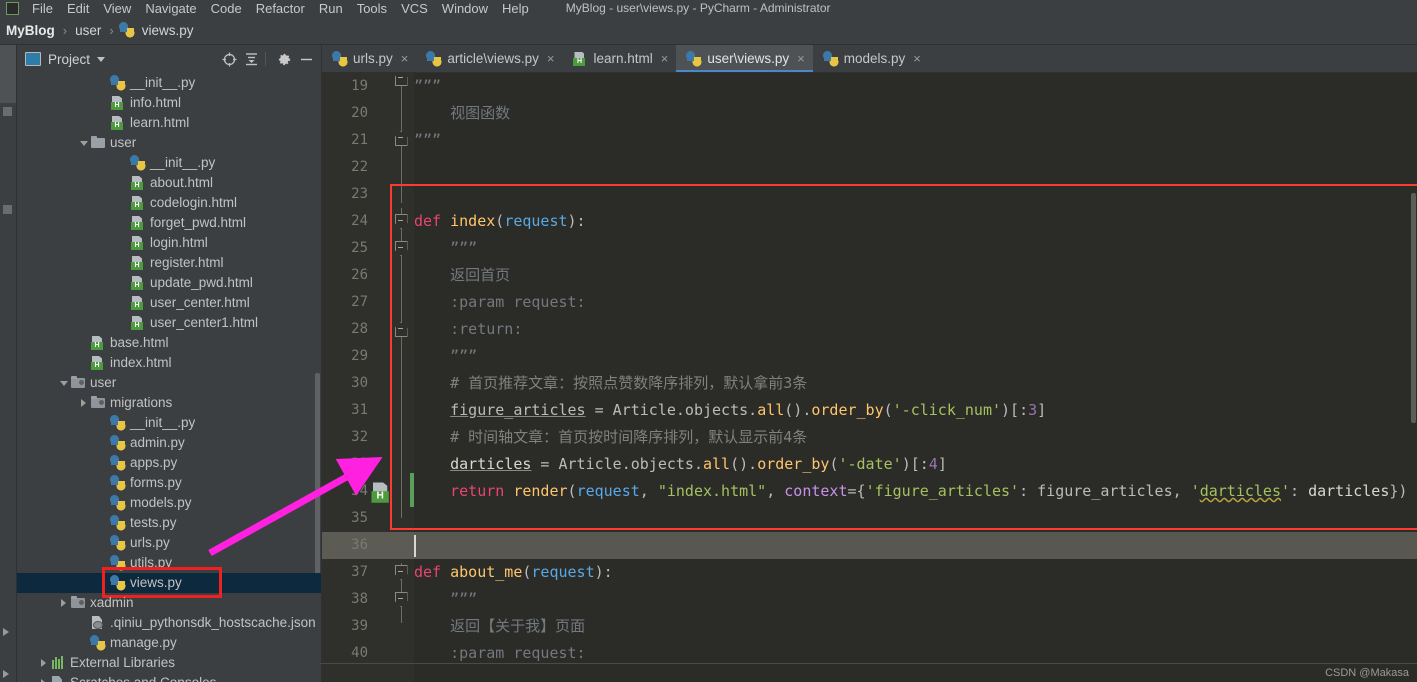  I want to click on locate-icon, so click(229, 59).